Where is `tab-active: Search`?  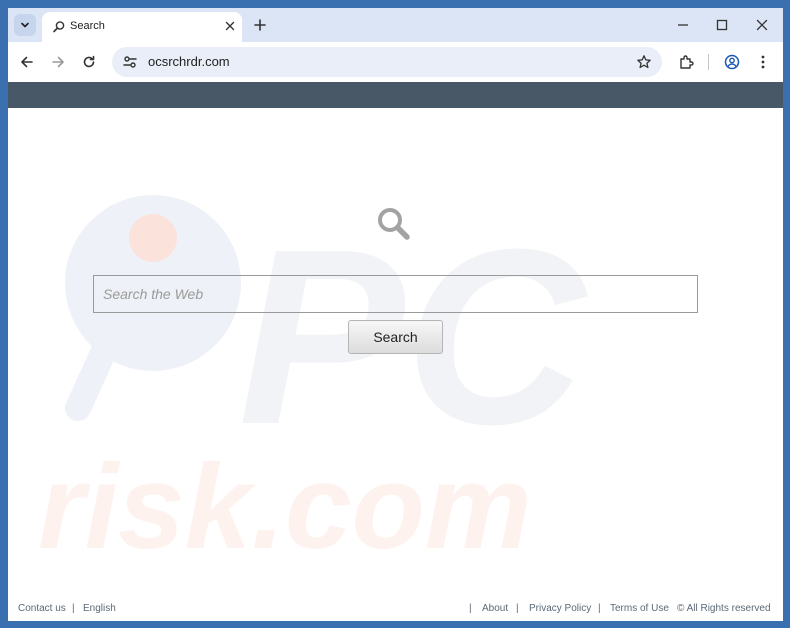 tab-active: Search is located at coordinates (142, 27).